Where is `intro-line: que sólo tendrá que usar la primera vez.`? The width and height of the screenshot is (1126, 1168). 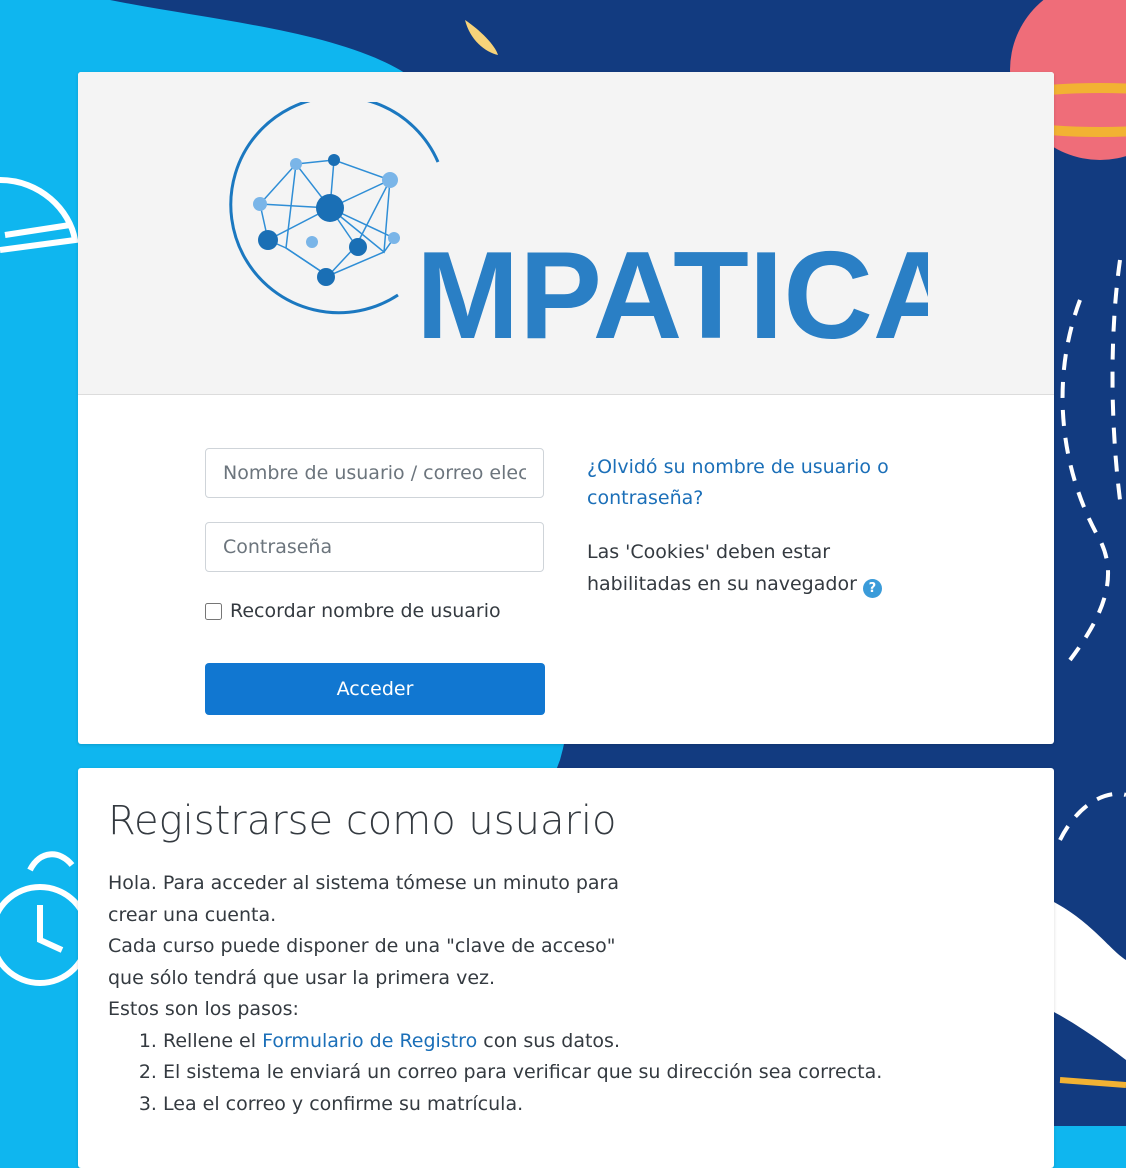
intro-line: que sólo tendrá que usar la primera vez. is located at coordinates (302, 977).